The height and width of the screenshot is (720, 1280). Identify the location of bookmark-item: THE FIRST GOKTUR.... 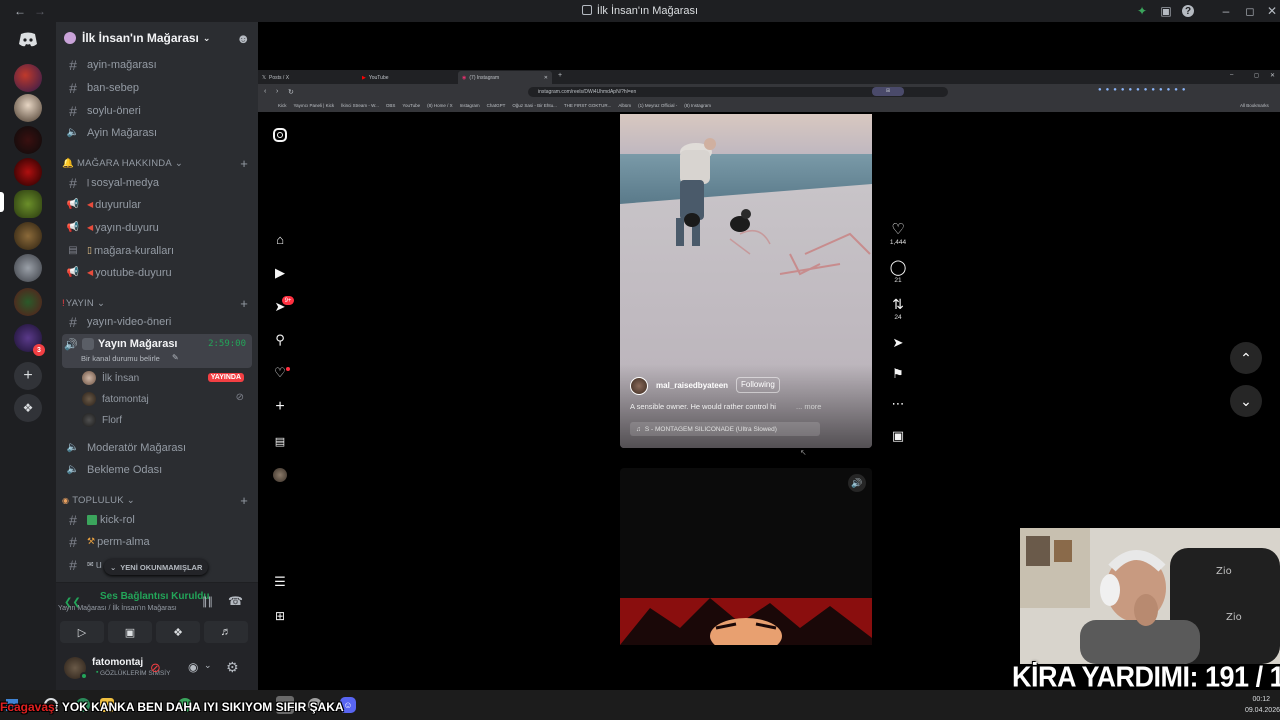
(587, 107).